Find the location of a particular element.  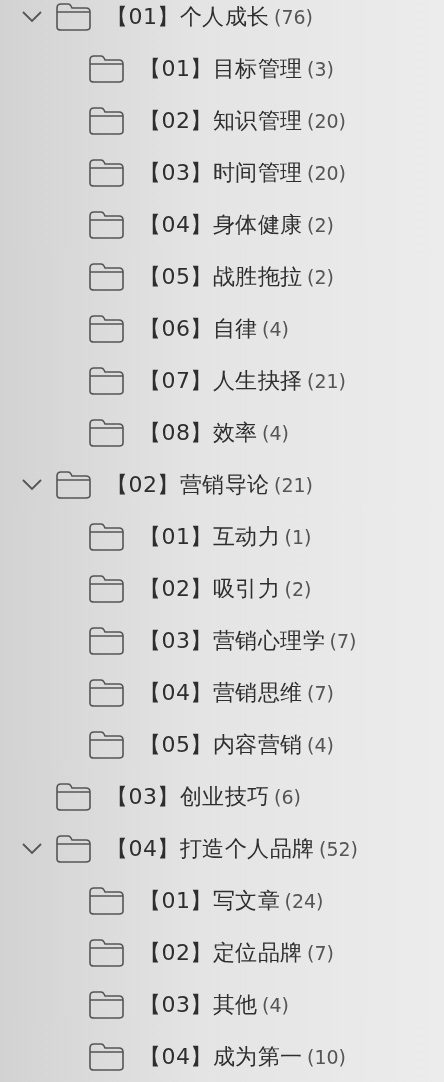

item-count: (10) is located at coordinates (326, 1057).